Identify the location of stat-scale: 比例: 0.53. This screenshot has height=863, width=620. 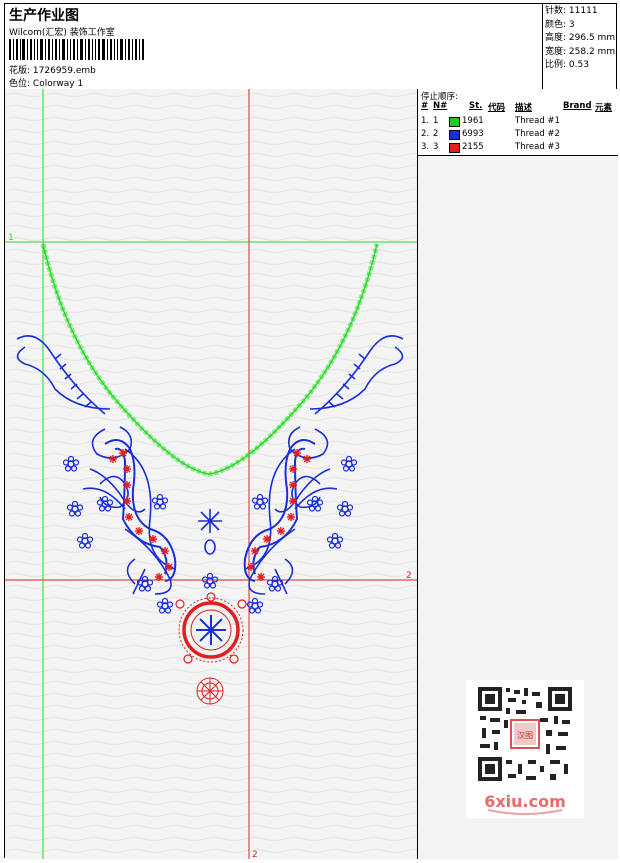
(581, 66).